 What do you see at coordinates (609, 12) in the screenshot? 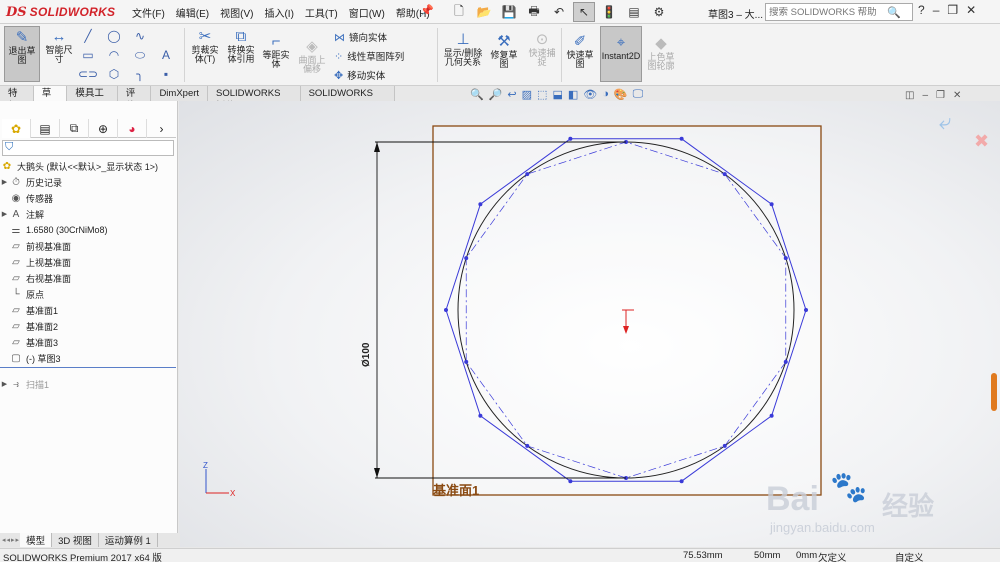
I see `traffic-light-icon: 🚦` at bounding box center [609, 12].